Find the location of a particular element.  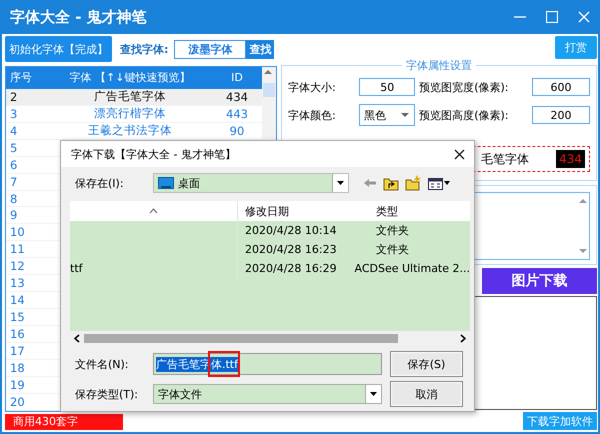

row-number: 3 is located at coordinates (13, 113).